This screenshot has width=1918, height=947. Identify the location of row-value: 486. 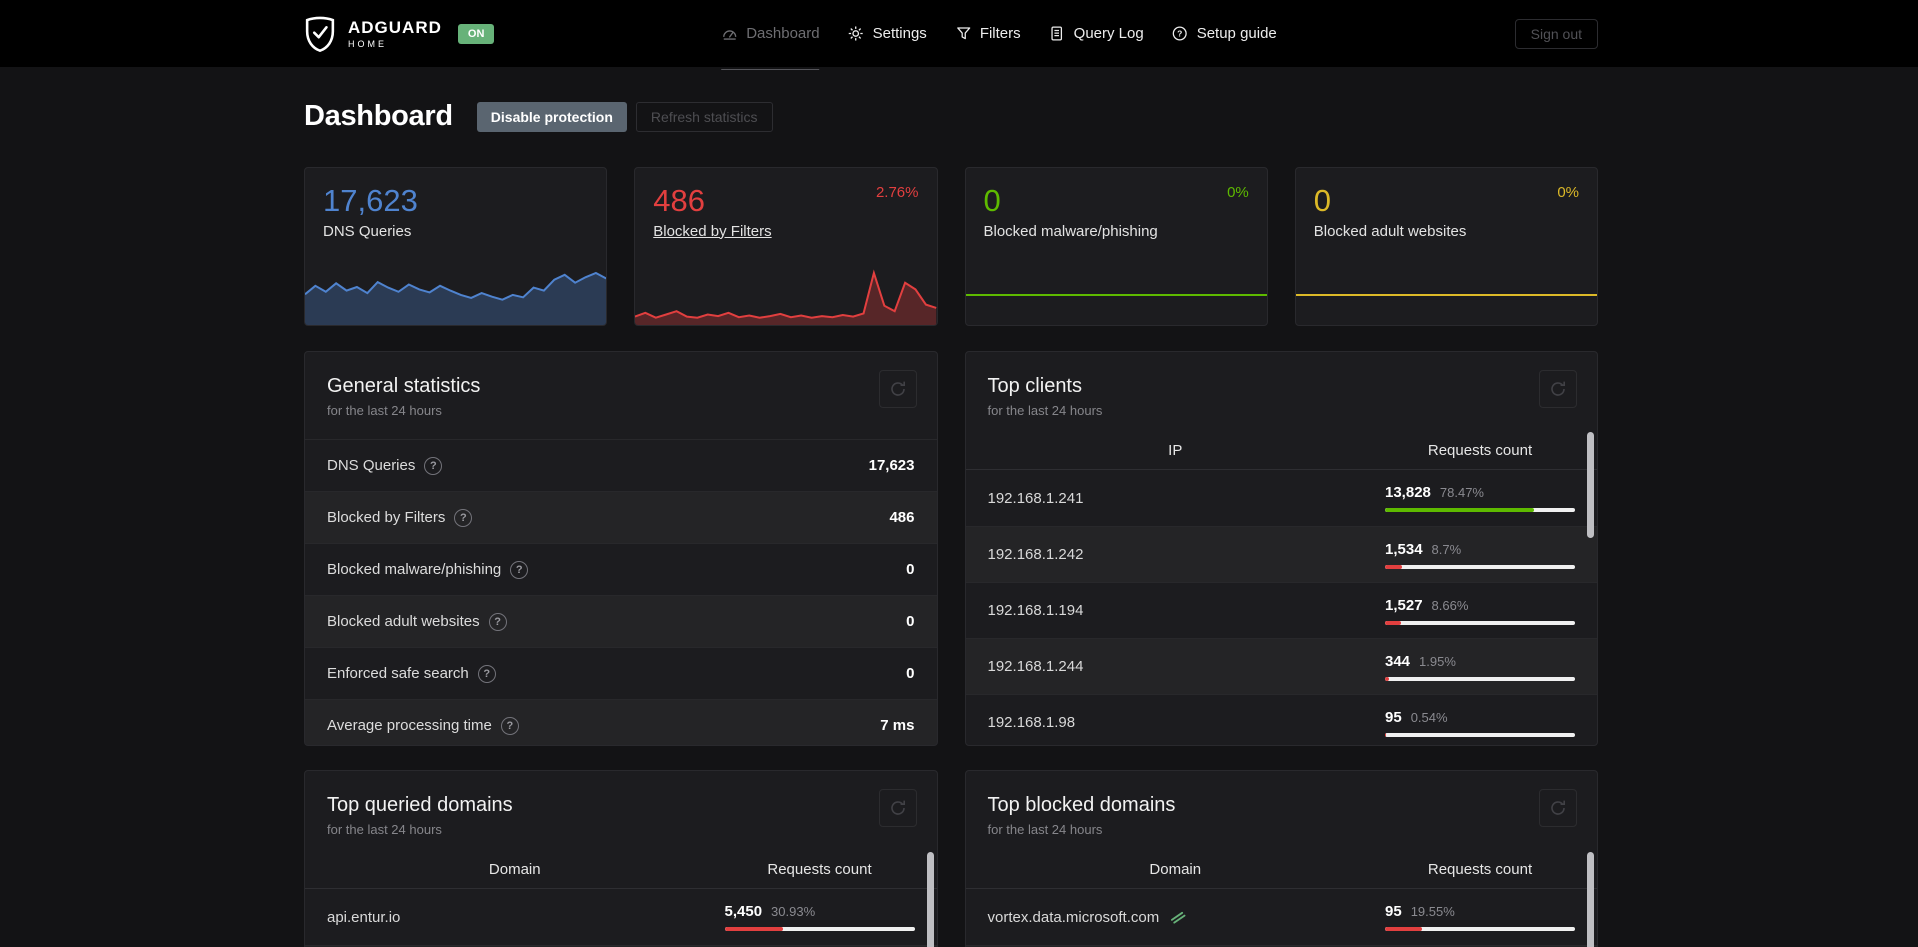
(902, 517).